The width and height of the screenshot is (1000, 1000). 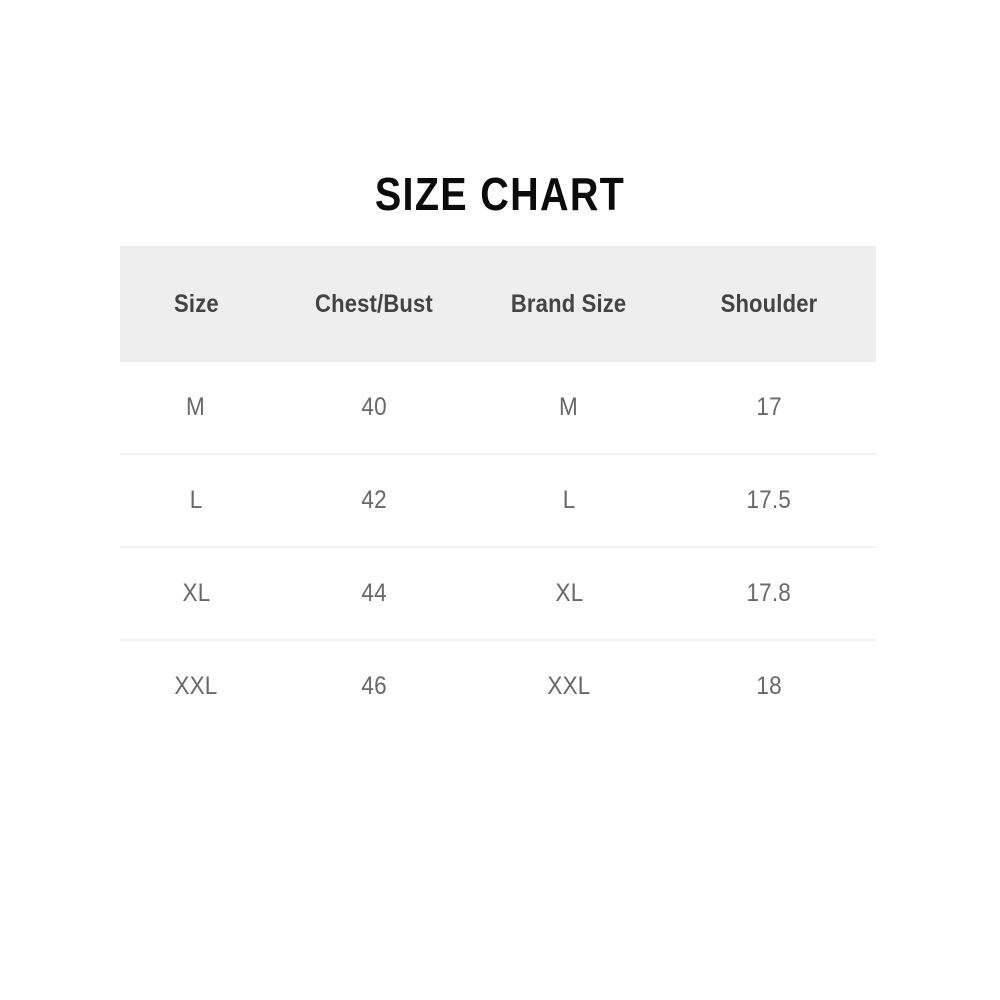 I want to click on cell-chest-bust: 42, so click(x=374, y=500).